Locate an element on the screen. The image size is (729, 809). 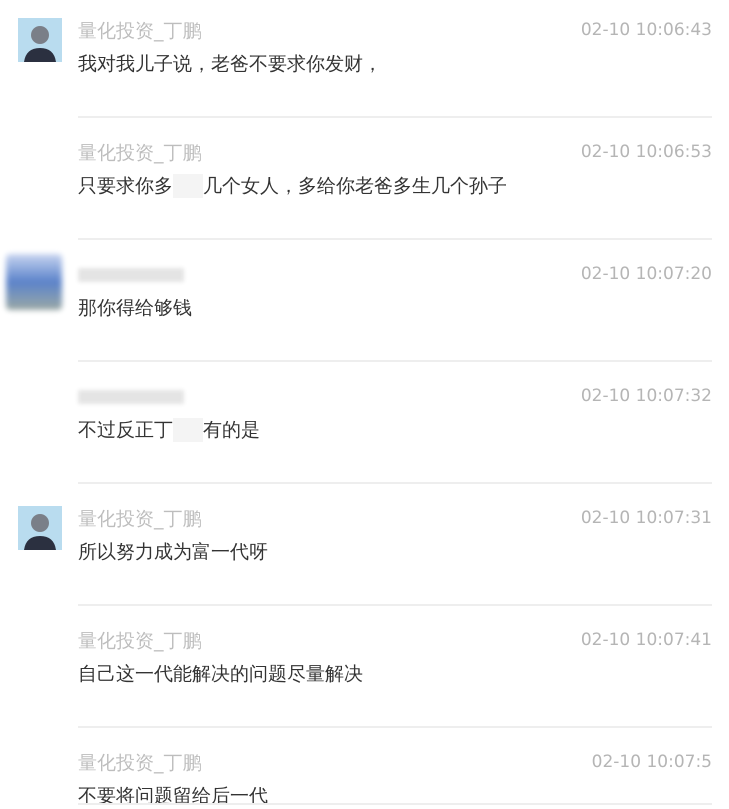
message-text: 有的是 is located at coordinates (231, 430).